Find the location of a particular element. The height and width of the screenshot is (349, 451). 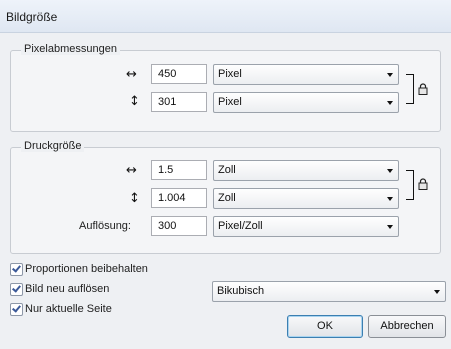

print-width-unit-value: Zoll is located at coordinates (227, 170).